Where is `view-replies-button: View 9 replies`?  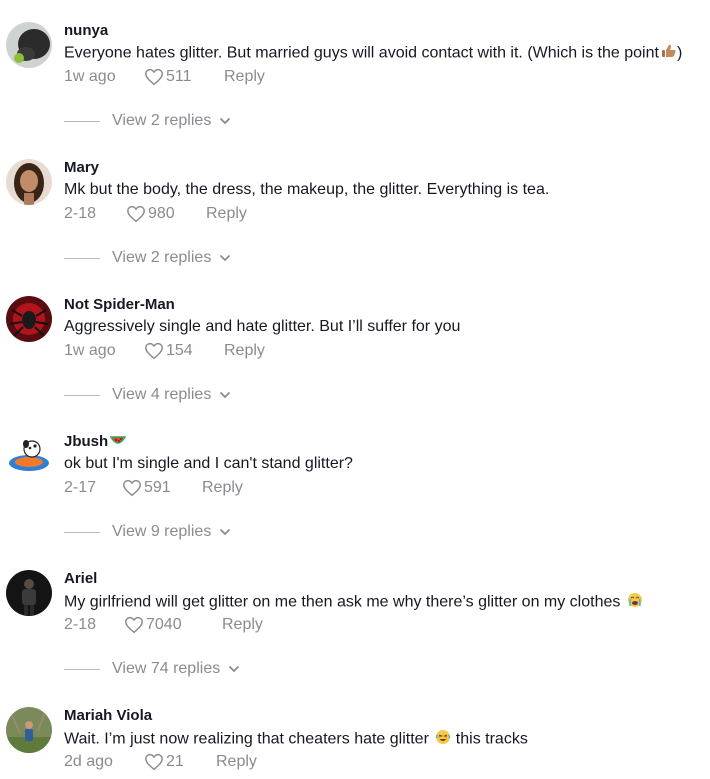
view-replies-button: View 9 replies is located at coordinates (147, 532).